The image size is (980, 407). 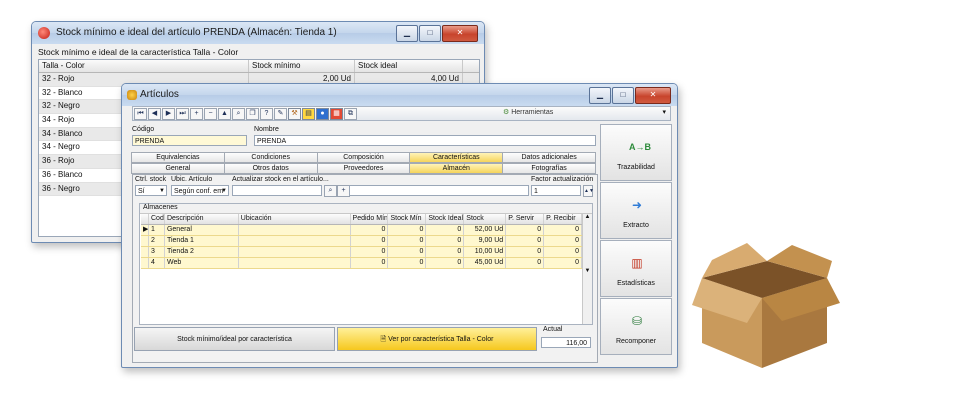 I want to click on note-icon: ▤, so click(x=308, y=113).